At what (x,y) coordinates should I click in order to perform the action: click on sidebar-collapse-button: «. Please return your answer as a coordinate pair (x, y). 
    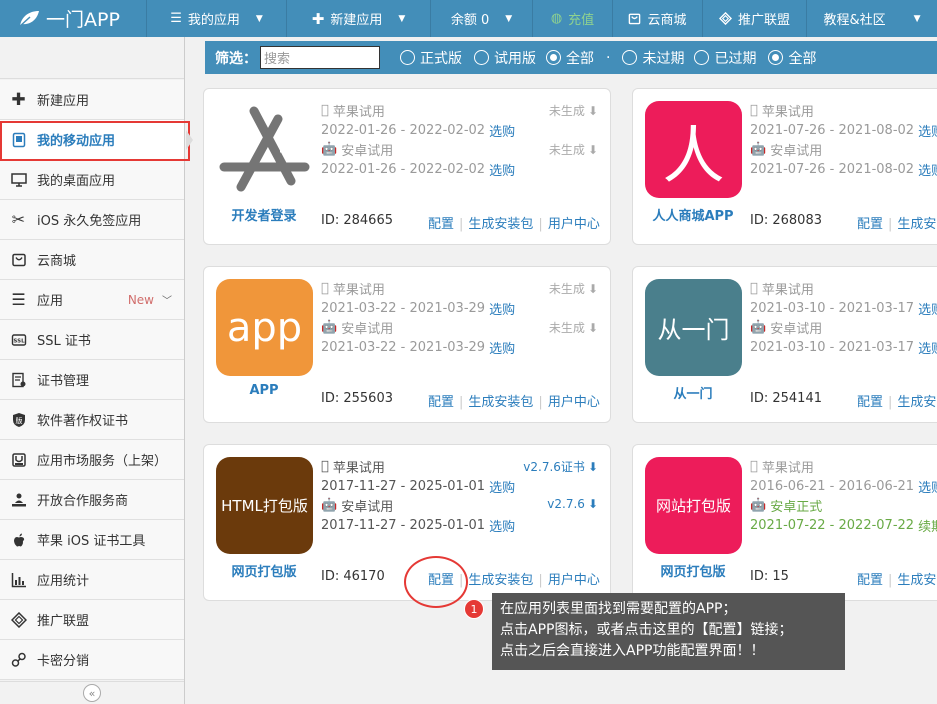
    Looking at the image, I should click on (92, 692).